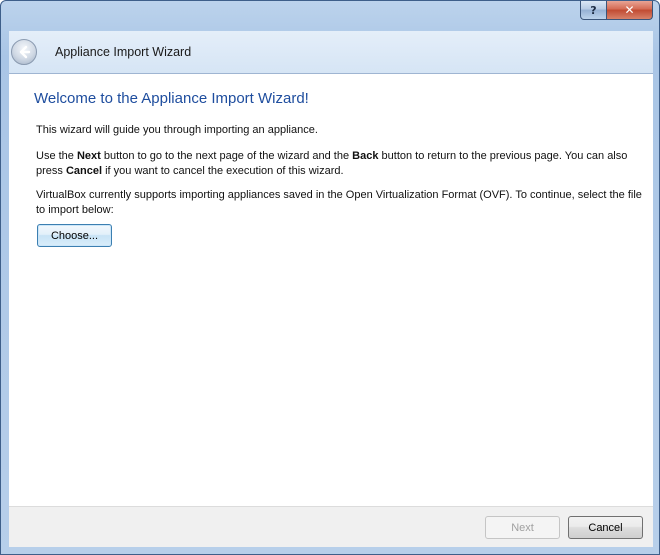  Describe the element at coordinates (365, 156) in the screenshot. I see `back-keyword: Back` at that location.